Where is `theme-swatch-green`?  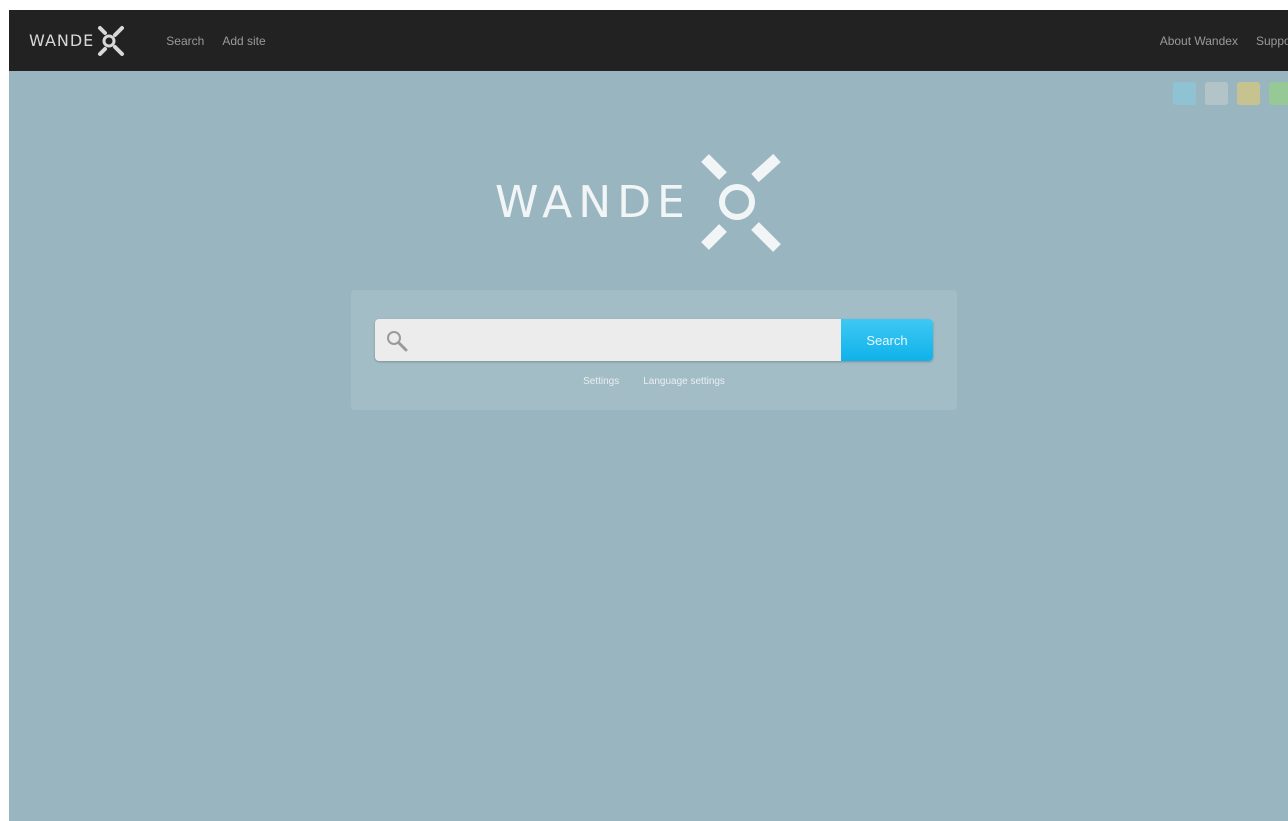
theme-swatch-green is located at coordinates (1278, 93).